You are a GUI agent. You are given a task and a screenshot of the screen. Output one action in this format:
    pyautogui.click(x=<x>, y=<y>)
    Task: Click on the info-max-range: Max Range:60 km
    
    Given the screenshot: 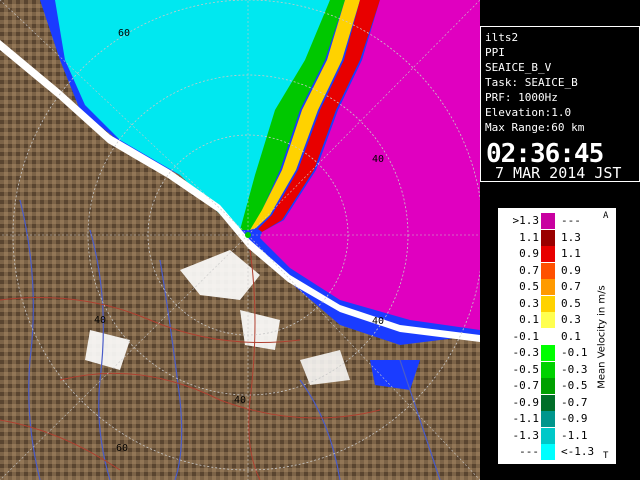 What is the action you would take?
    pyautogui.click(x=535, y=127)
    